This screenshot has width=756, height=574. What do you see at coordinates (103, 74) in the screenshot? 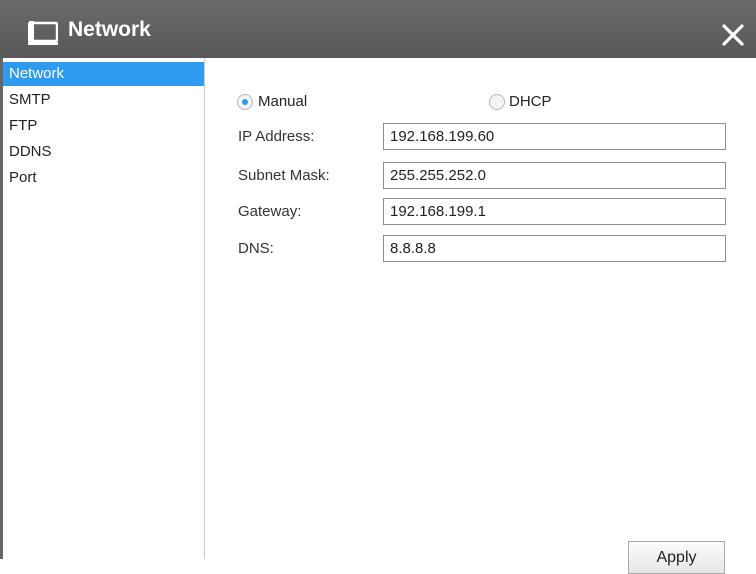
I see `sidebar-item-network: Network` at bounding box center [103, 74].